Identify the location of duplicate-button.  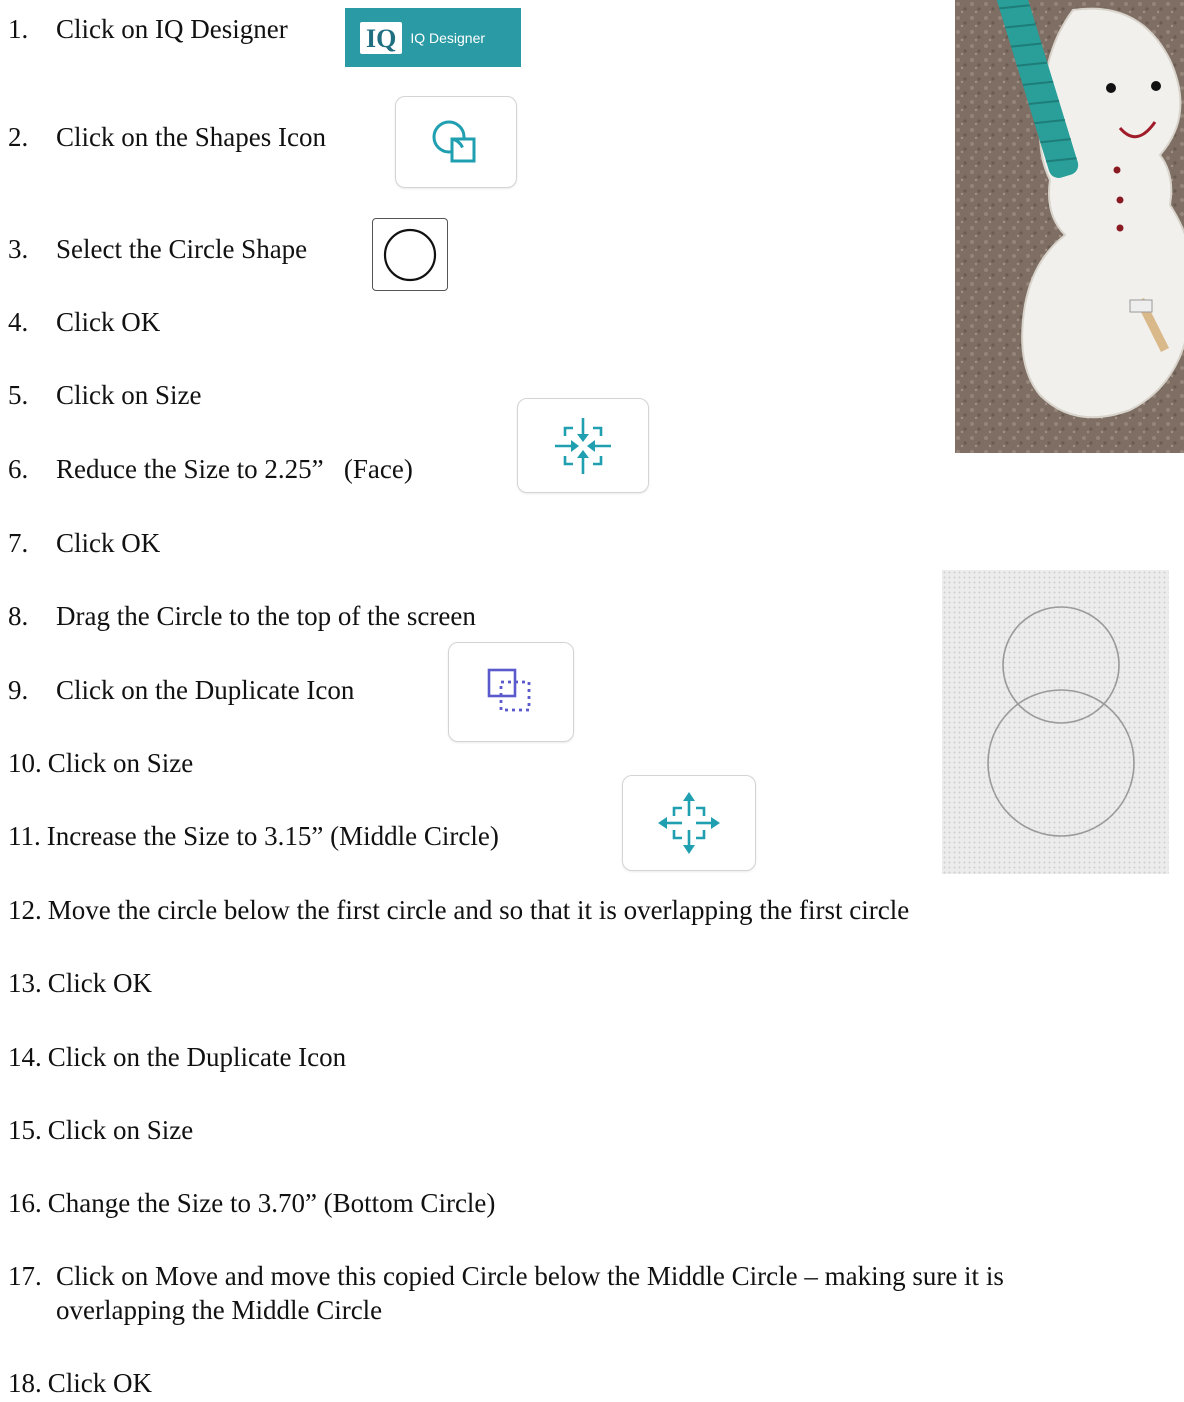
(511, 692).